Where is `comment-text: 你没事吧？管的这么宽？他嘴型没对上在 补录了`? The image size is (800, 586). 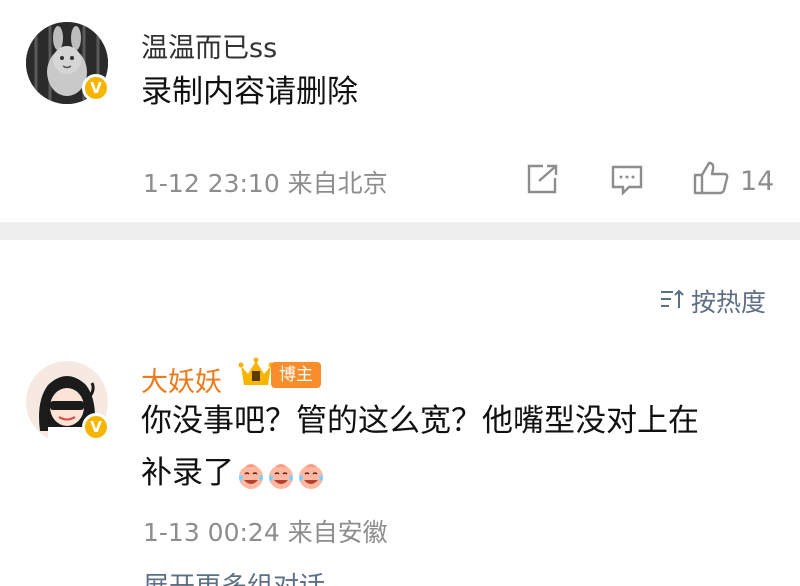 comment-text: 你没事吧？管的这么宽？他嘴型没对上在 补录了 is located at coordinates (461, 447).